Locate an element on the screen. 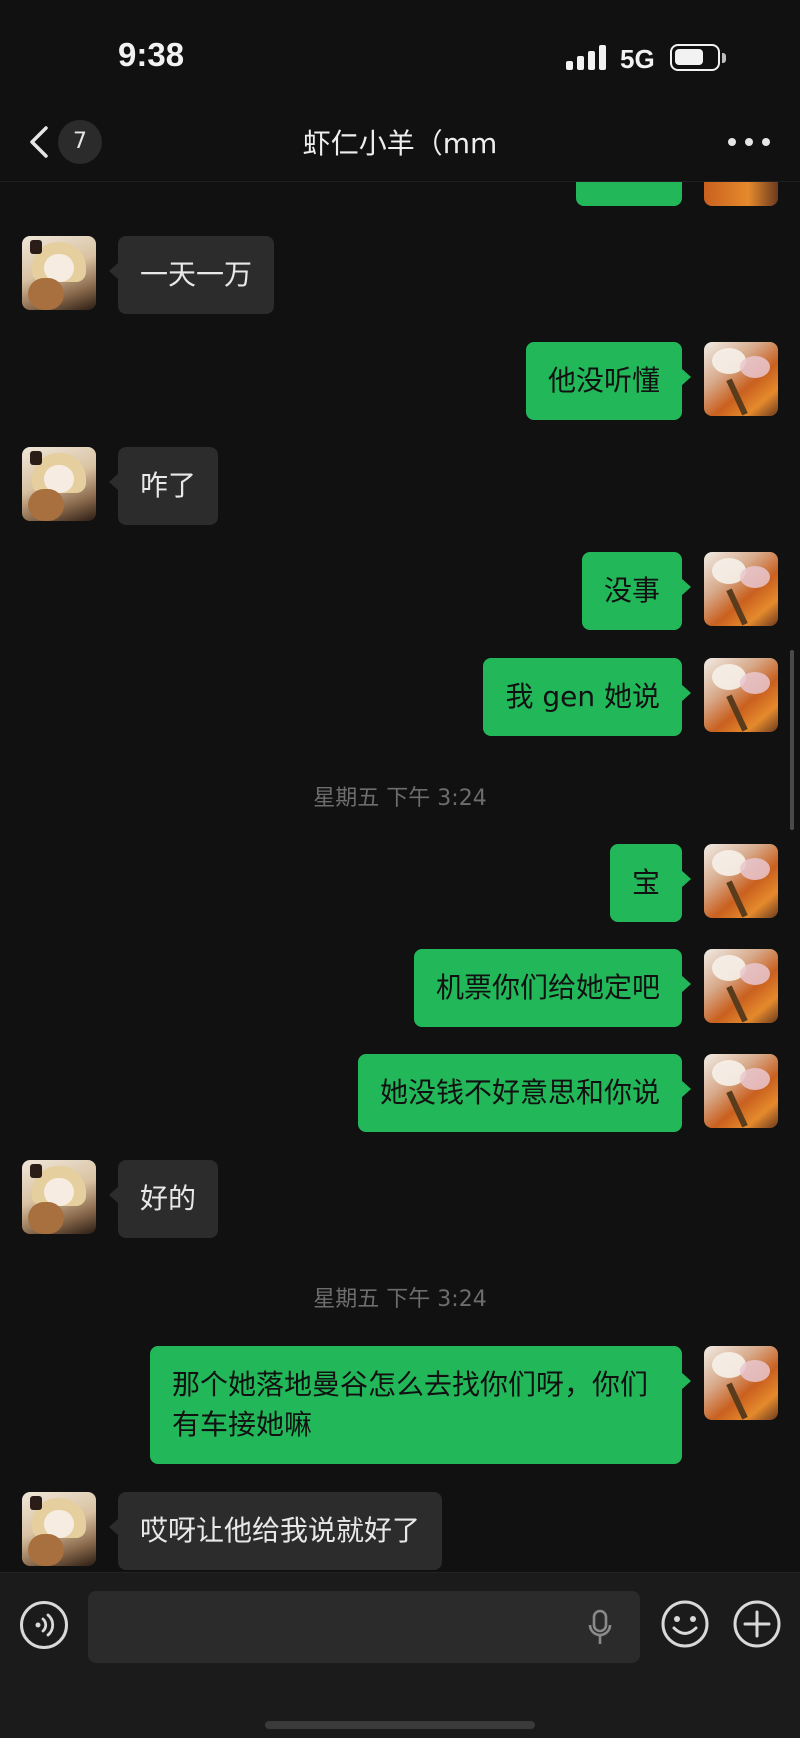 The width and height of the screenshot is (800, 1738). message-bubble-incoming: 咋了 is located at coordinates (163, 486).